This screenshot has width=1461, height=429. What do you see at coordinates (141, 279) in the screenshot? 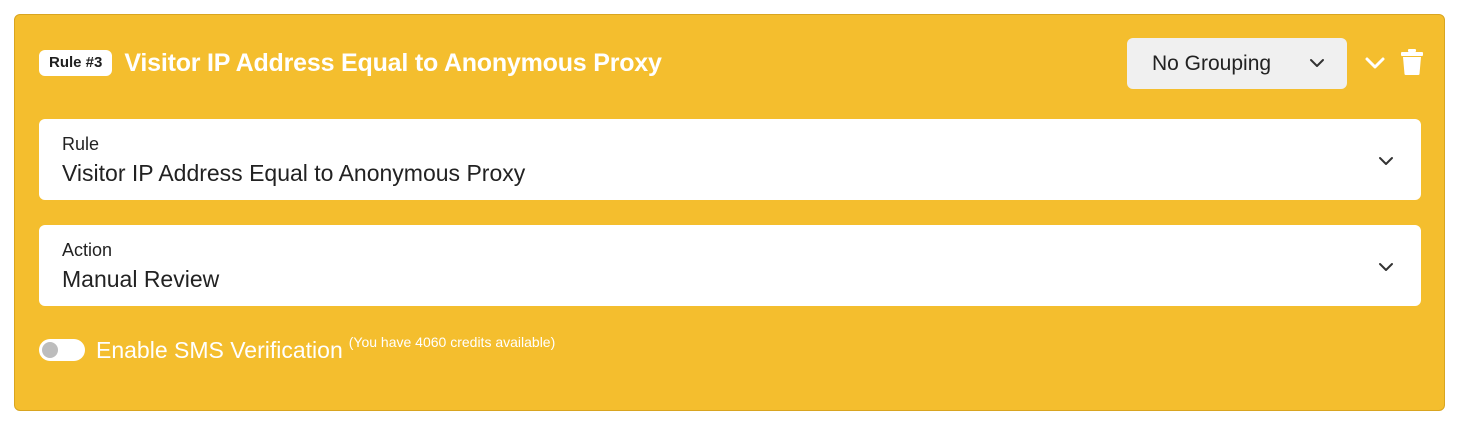
I see `action-field-value: Manual Review` at bounding box center [141, 279].